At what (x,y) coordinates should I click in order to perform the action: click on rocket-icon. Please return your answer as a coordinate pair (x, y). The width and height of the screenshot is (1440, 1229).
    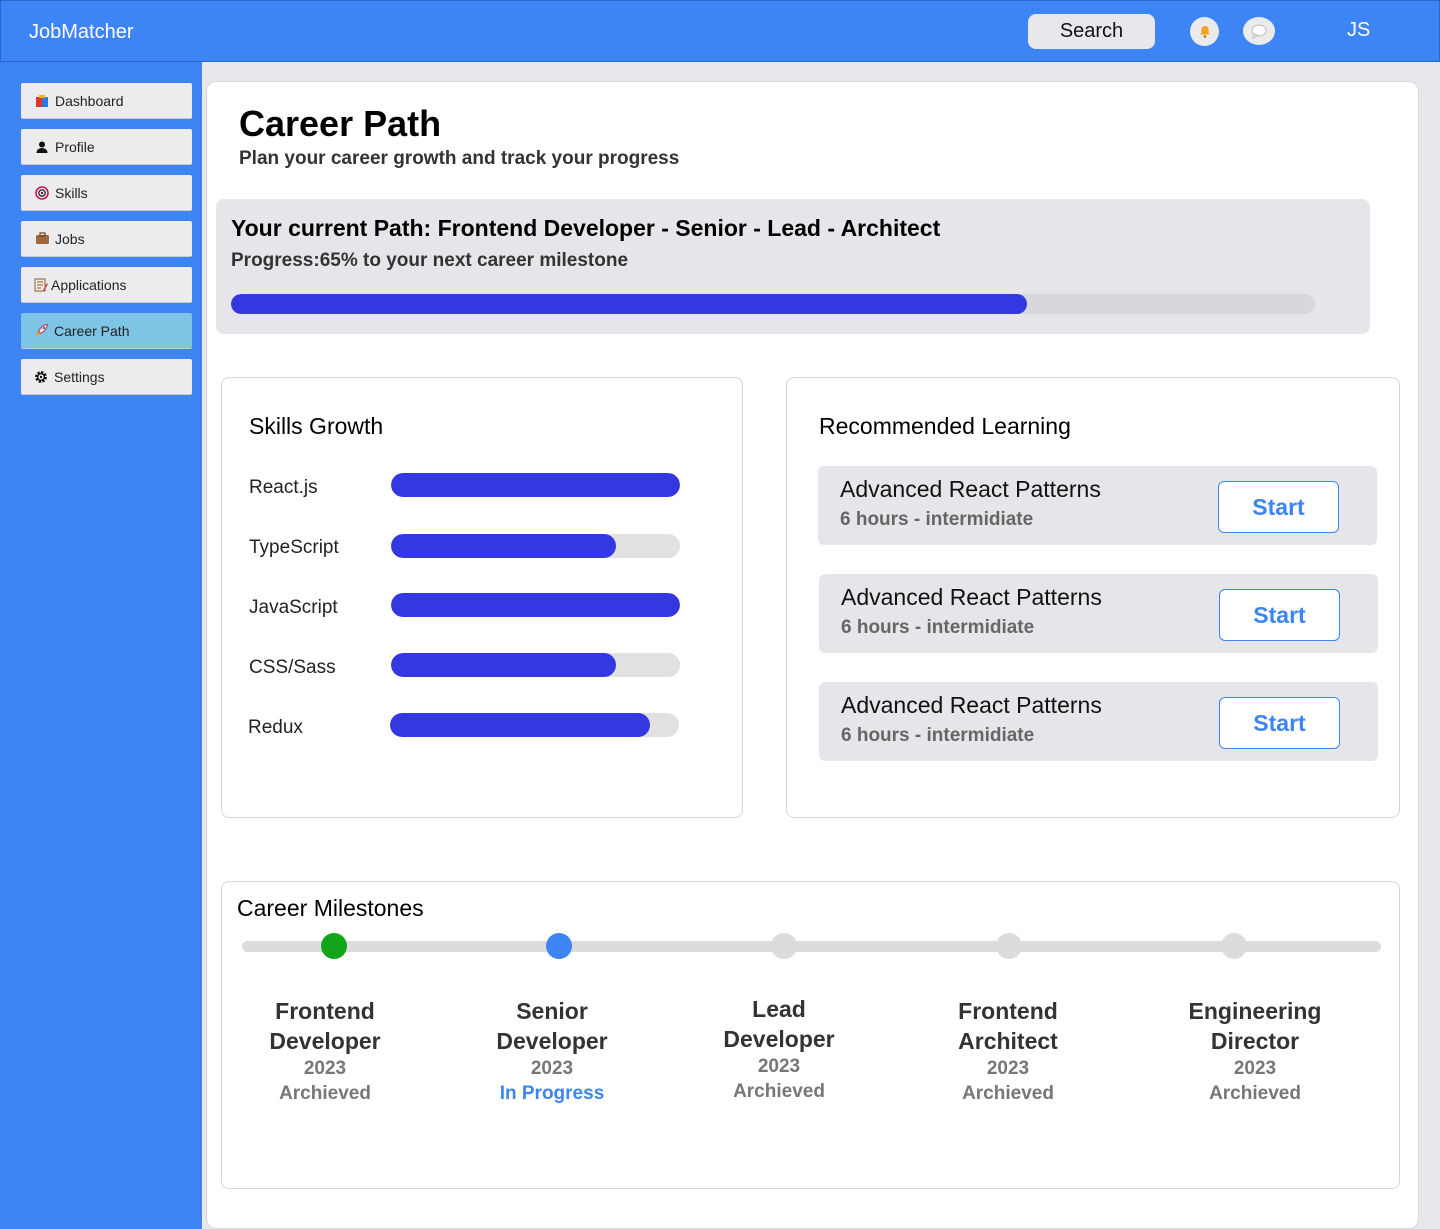
    Looking at the image, I should click on (41, 331).